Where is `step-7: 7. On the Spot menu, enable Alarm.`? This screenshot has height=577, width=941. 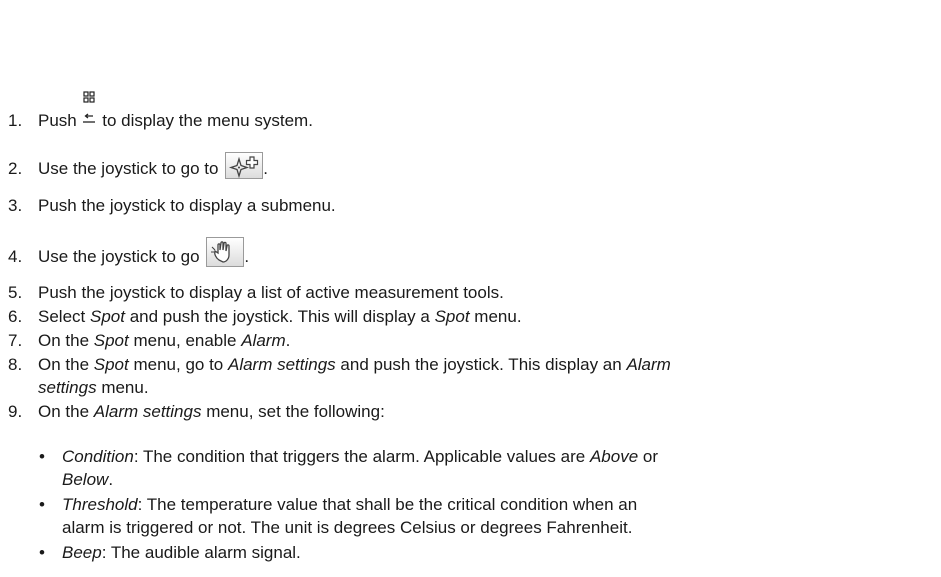 step-7: 7. On the Spot menu, enable Alarm. is located at coordinates (149, 340).